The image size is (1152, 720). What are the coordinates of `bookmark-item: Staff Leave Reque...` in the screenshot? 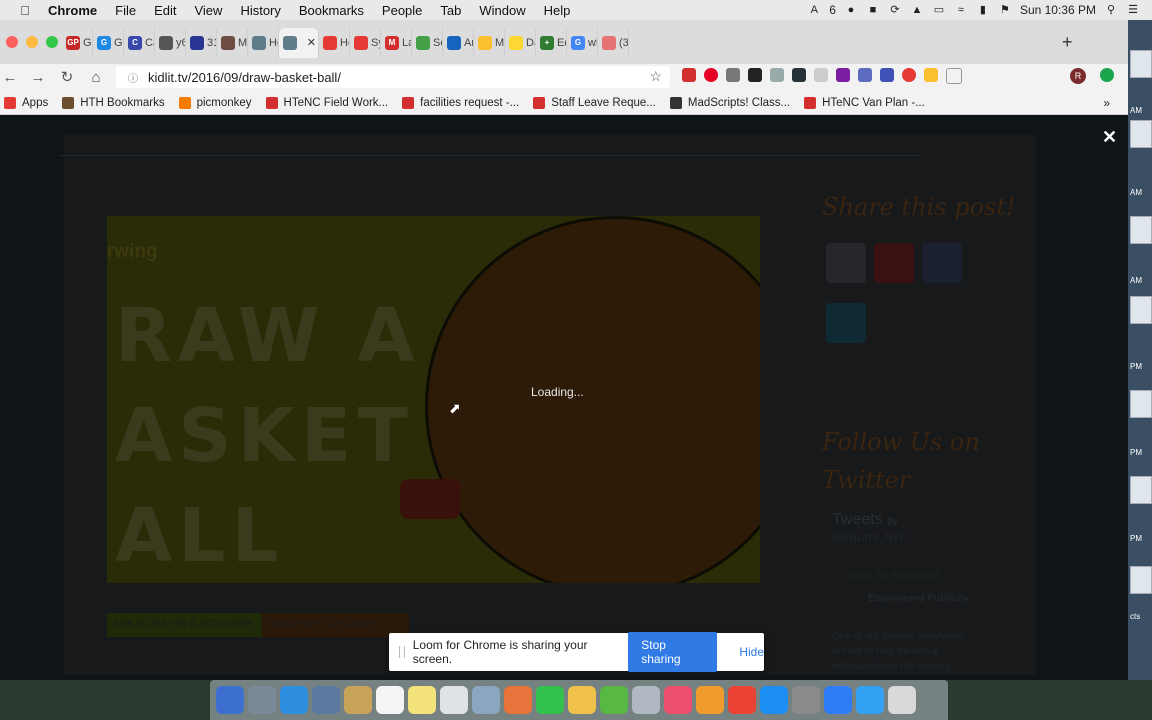 It's located at (594, 103).